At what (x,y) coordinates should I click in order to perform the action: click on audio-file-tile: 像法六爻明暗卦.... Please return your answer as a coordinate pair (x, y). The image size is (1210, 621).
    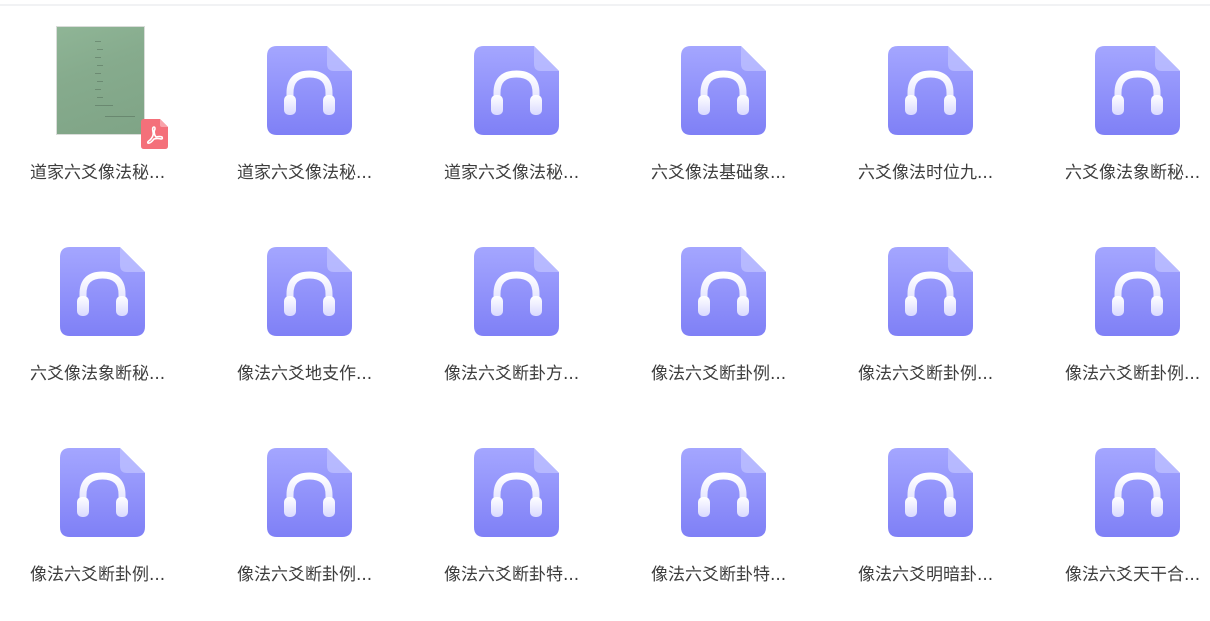
    Looking at the image, I should click on (931, 524).